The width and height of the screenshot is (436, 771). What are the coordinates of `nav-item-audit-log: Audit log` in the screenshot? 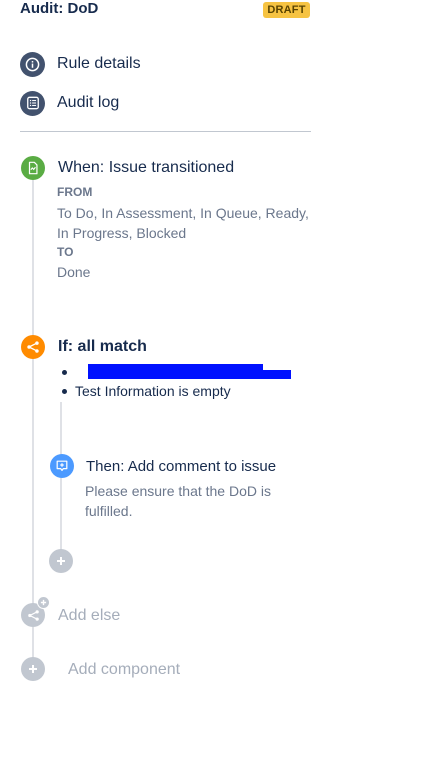 It's located at (120, 103).